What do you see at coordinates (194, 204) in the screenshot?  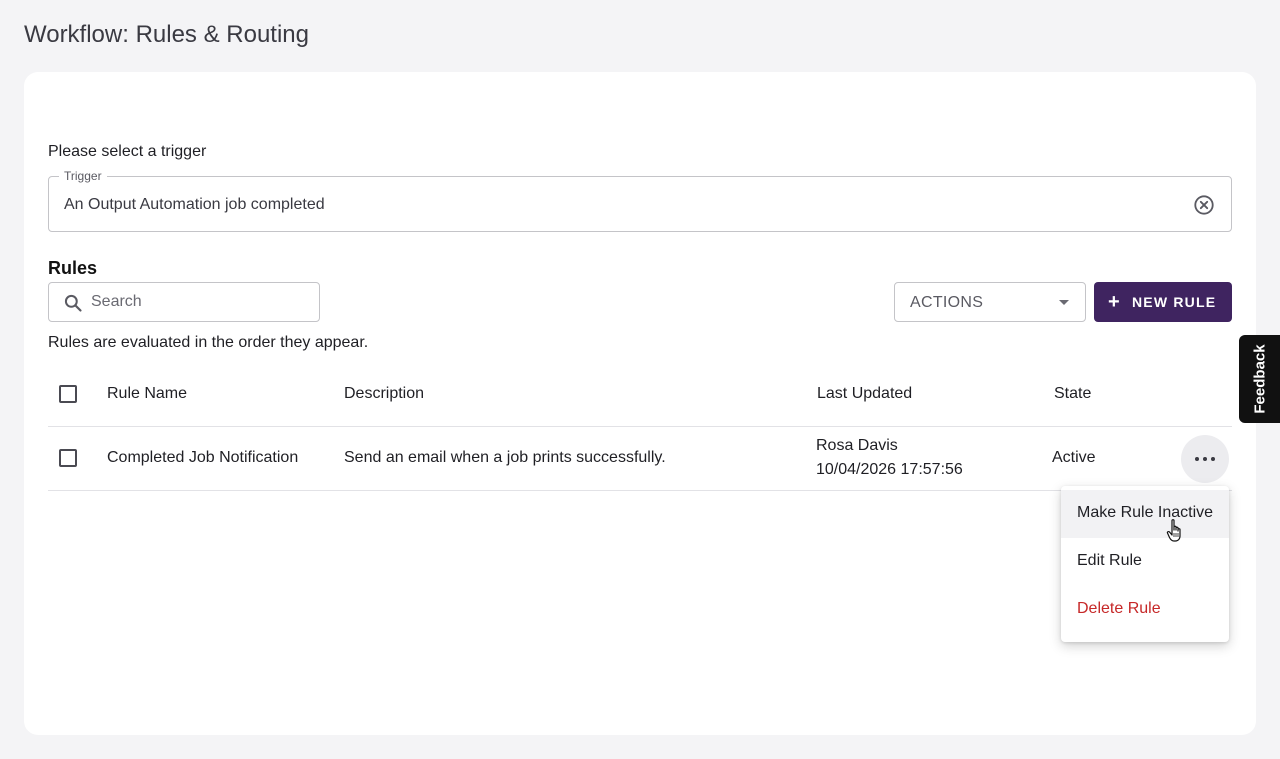 I see `trigger-value: An Output Automation job completed` at bounding box center [194, 204].